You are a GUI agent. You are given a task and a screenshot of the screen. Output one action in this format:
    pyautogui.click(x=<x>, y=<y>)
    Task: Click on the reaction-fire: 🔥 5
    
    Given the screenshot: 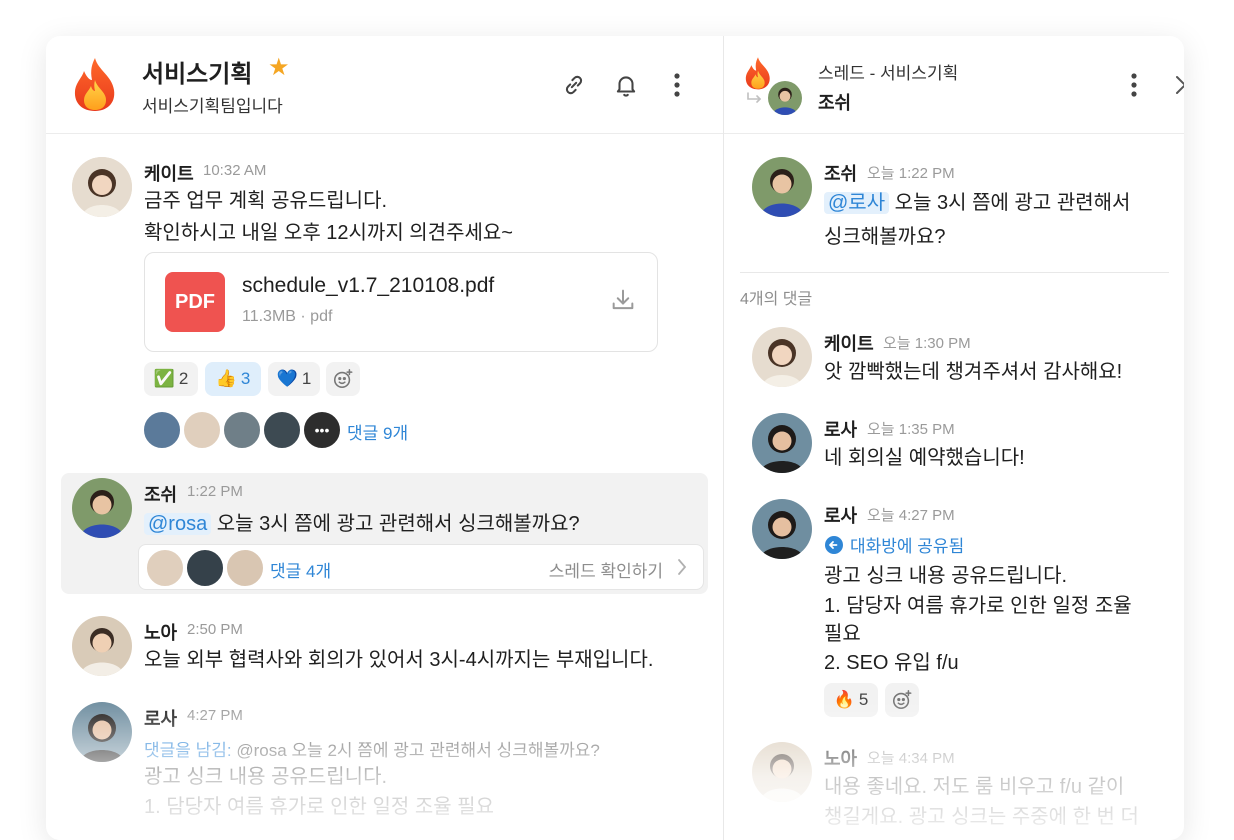 What is the action you would take?
    pyautogui.click(x=851, y=700)
    